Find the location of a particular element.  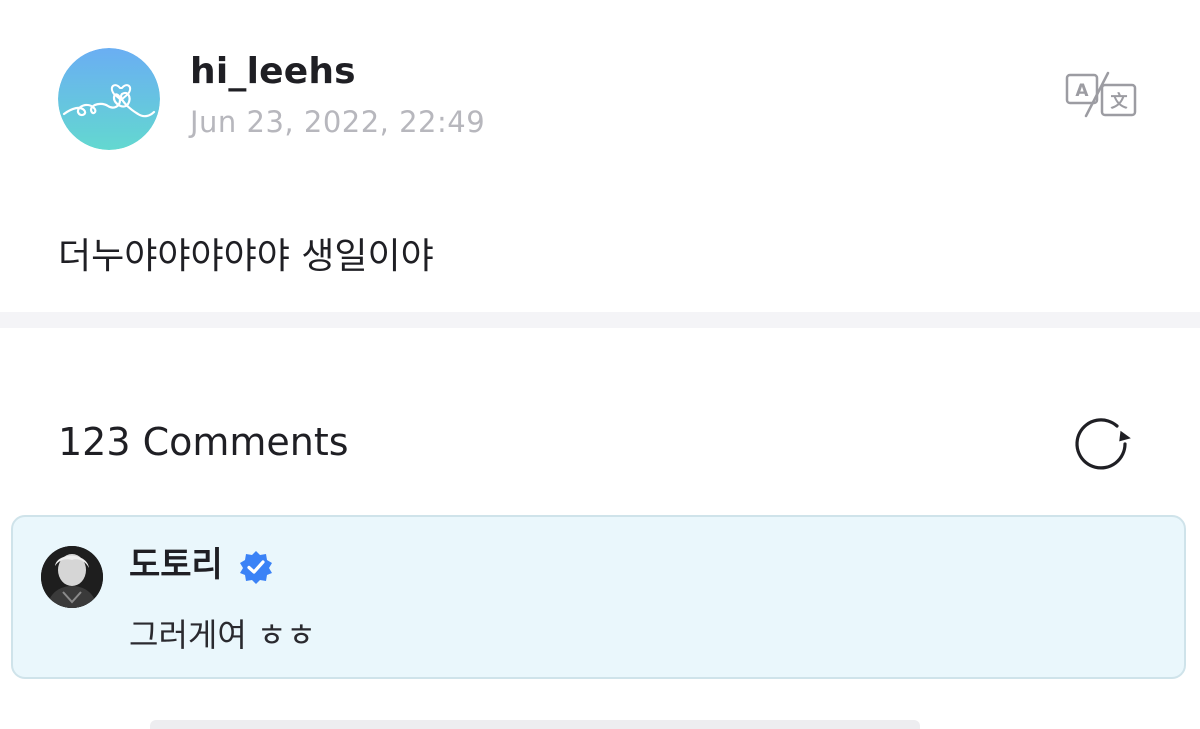

svg-text: A is located at coordinates (1082, 91).